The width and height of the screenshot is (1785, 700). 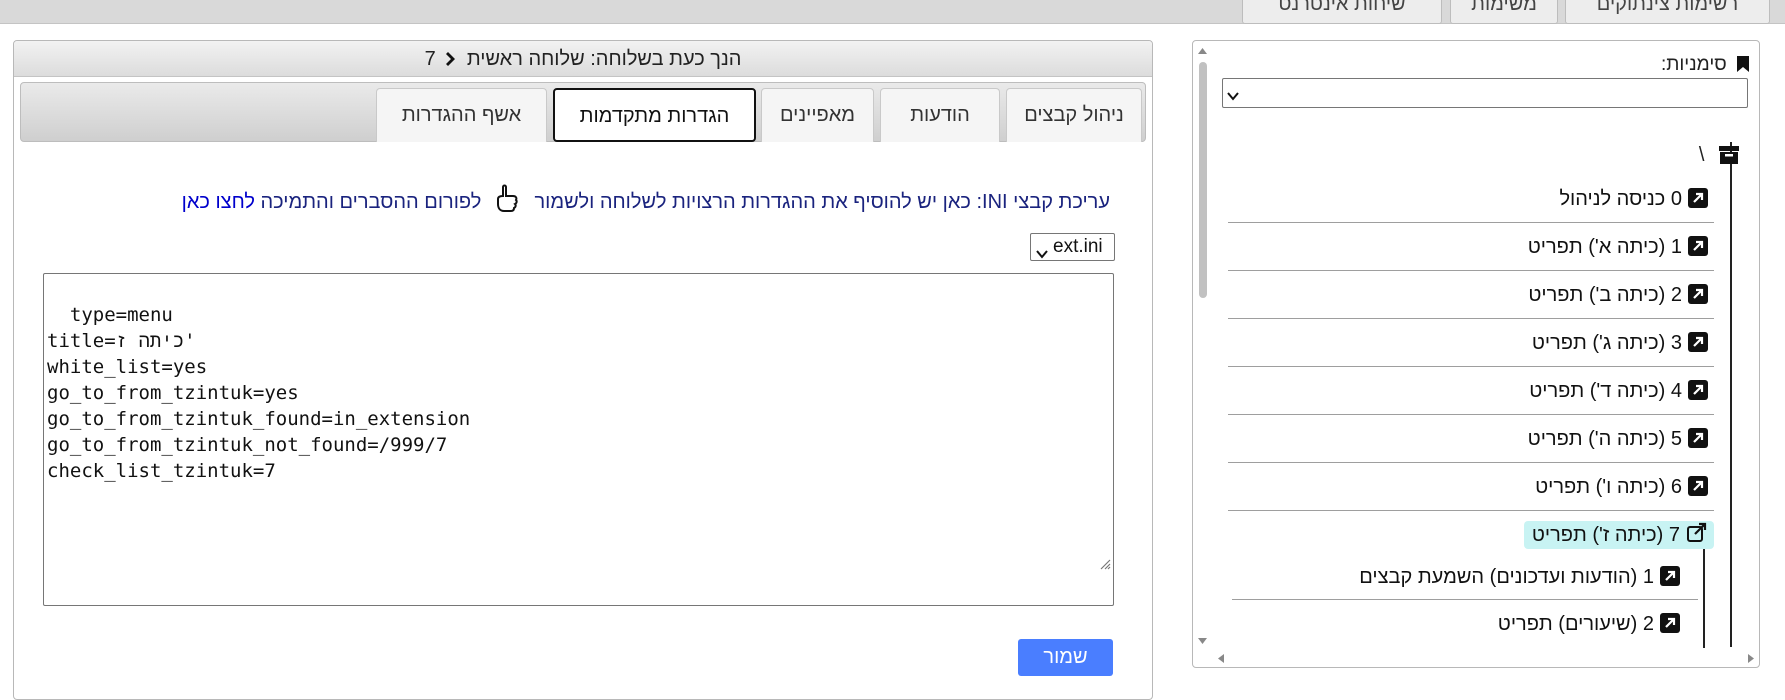 What do you see at coordinates (1674, 535) in the screenshot?
I see `tree-item-number: 7` at bounding box center [1674, 535].